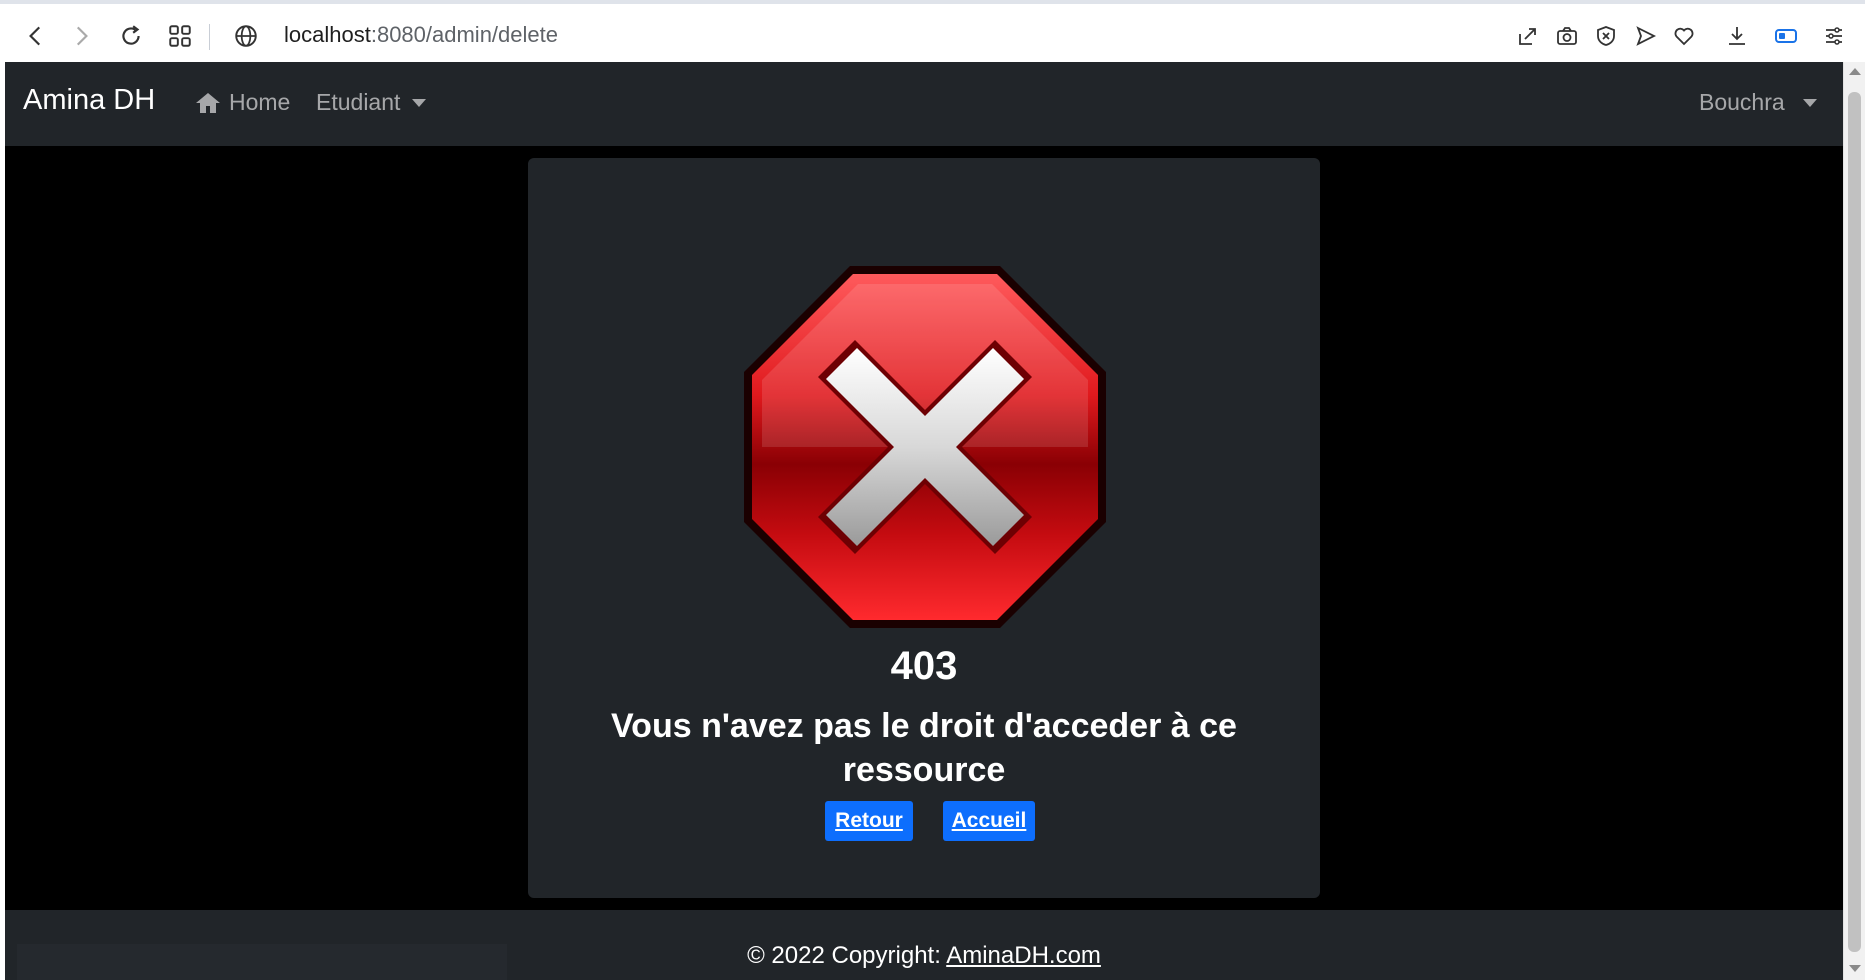  Describe the element at coordinates (847, 955) in the screenshot. I see `copyright-text: © 2022 Copyright:` at that location.